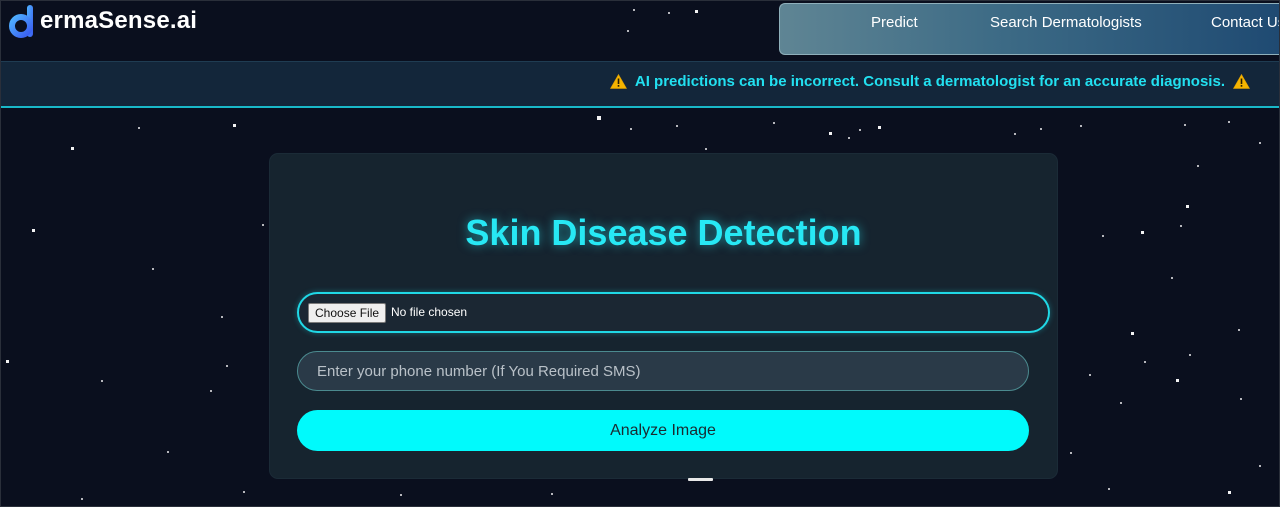 The width and height of the screenshot is (1280, 507). I want to click on main-navbar: Predict Search Dermatologists Contact Us, so click(1029, 29).